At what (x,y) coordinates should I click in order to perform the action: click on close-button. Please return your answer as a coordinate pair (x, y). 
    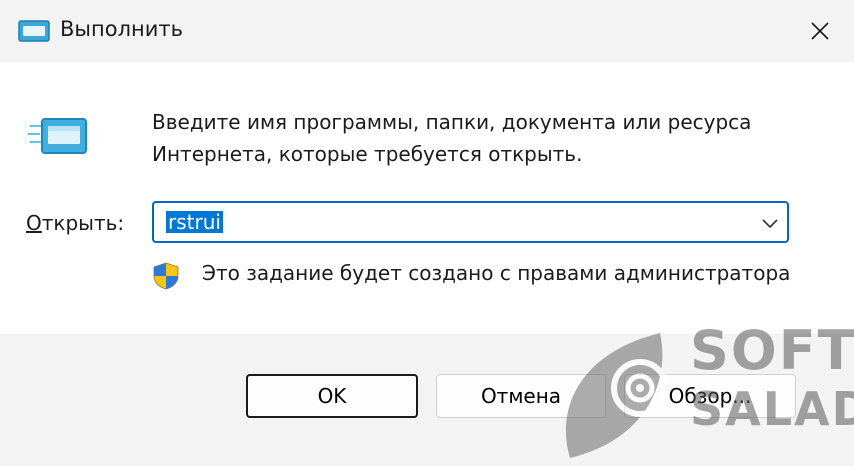
    Looking at the image, I should click on (820, 31).